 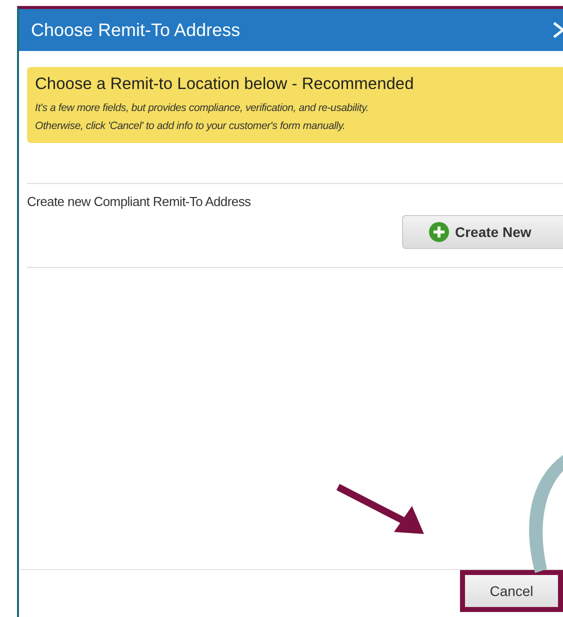 What do you see at coordinates (380, 509) in the screenshot?
I see `arrow-icon` at bounding box center [380, 509].